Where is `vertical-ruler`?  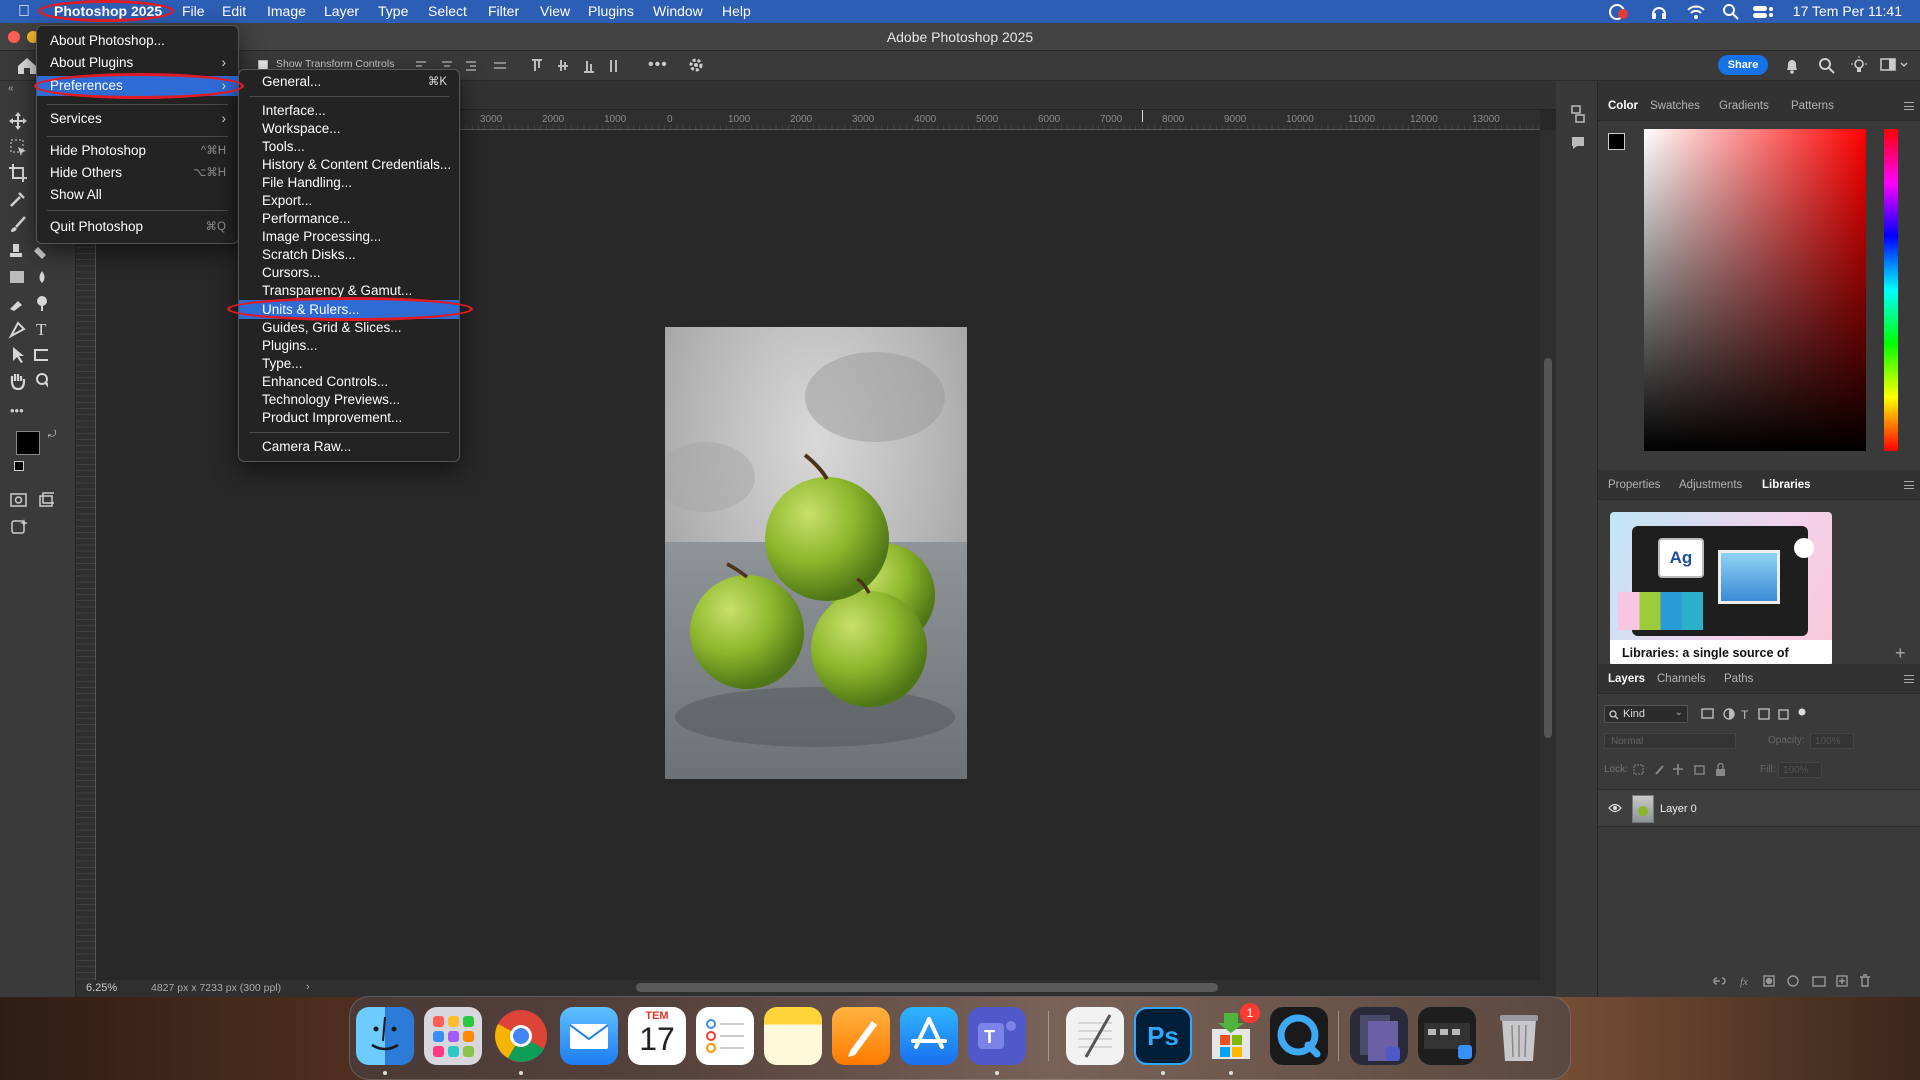
vertical-ruler is located at coordinates (86, 555).